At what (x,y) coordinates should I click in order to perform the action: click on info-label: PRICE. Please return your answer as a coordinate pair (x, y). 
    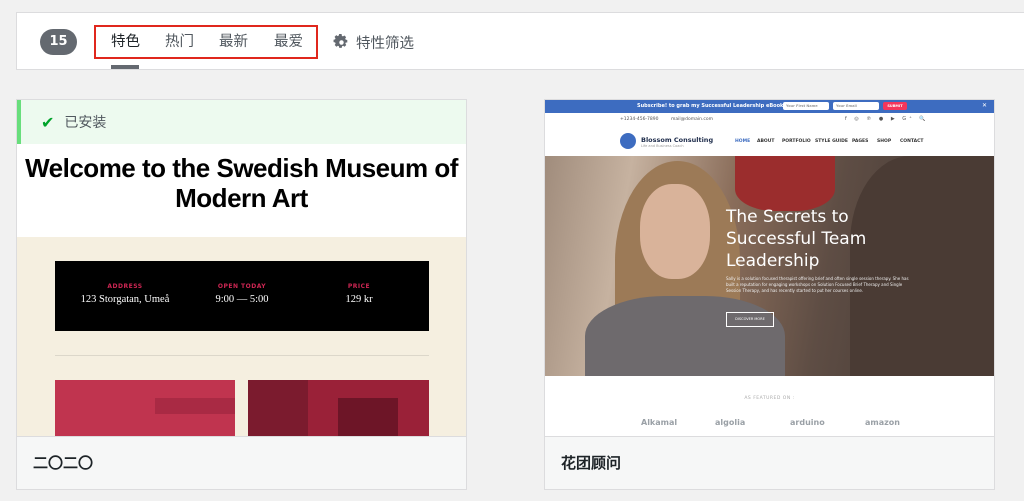
    Looking at the image, I should click on (359, 286).